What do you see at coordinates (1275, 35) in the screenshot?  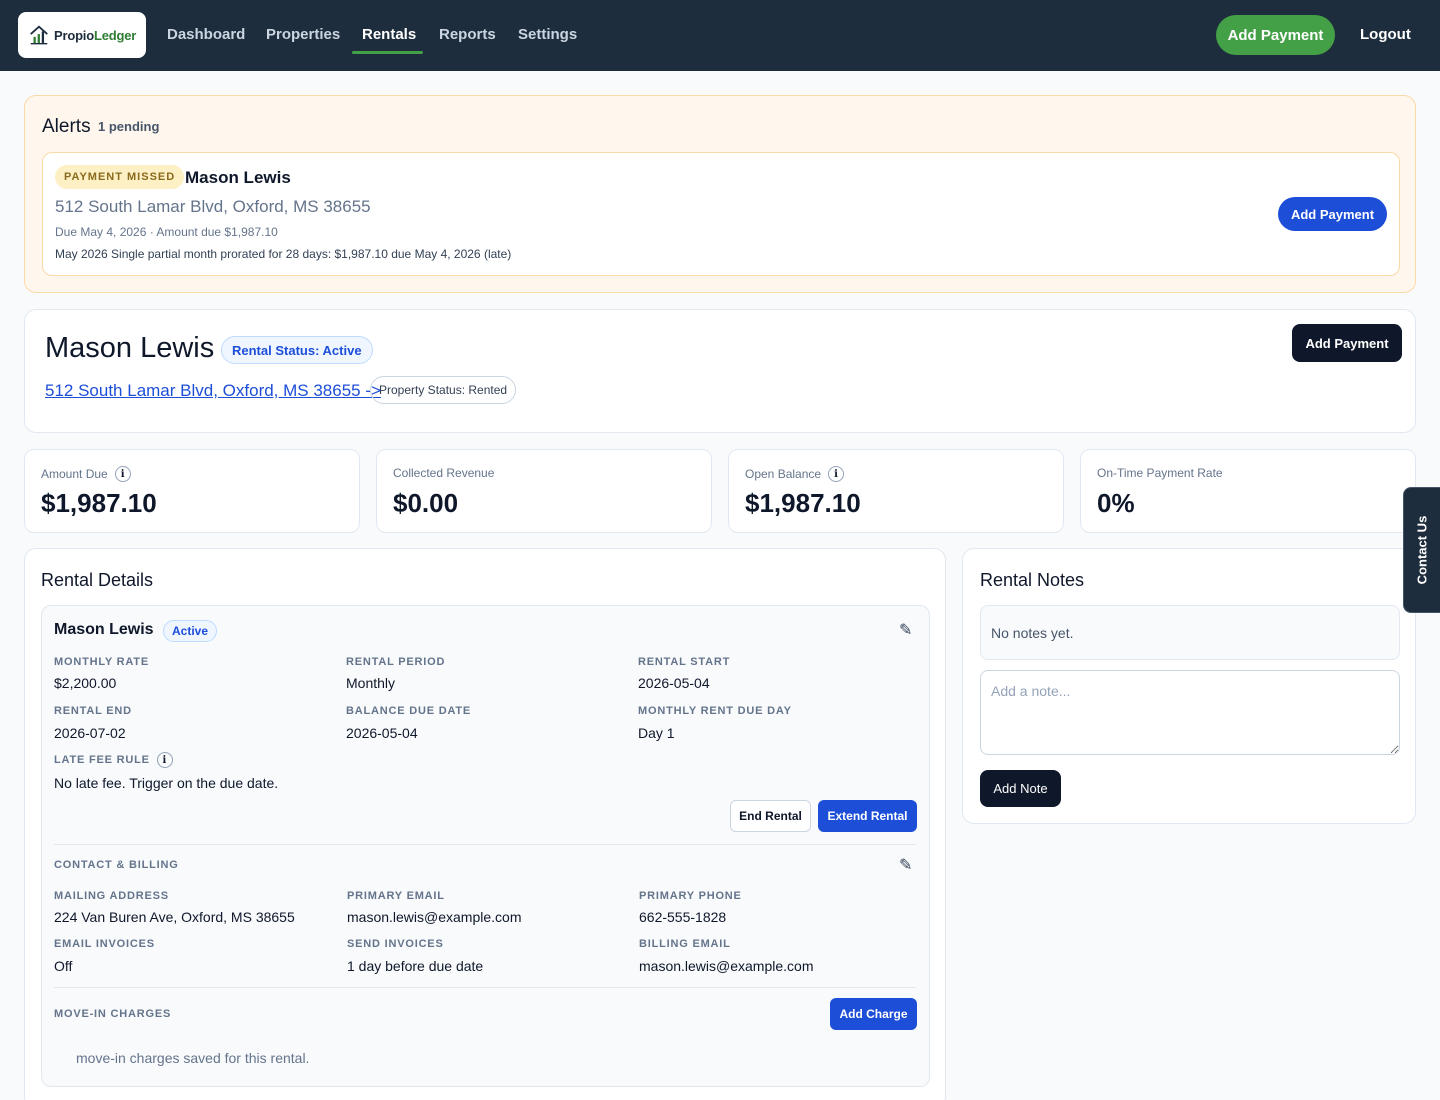 I see `add-payment-button-nav: Add Payment` at bounding box center [1275, 35].